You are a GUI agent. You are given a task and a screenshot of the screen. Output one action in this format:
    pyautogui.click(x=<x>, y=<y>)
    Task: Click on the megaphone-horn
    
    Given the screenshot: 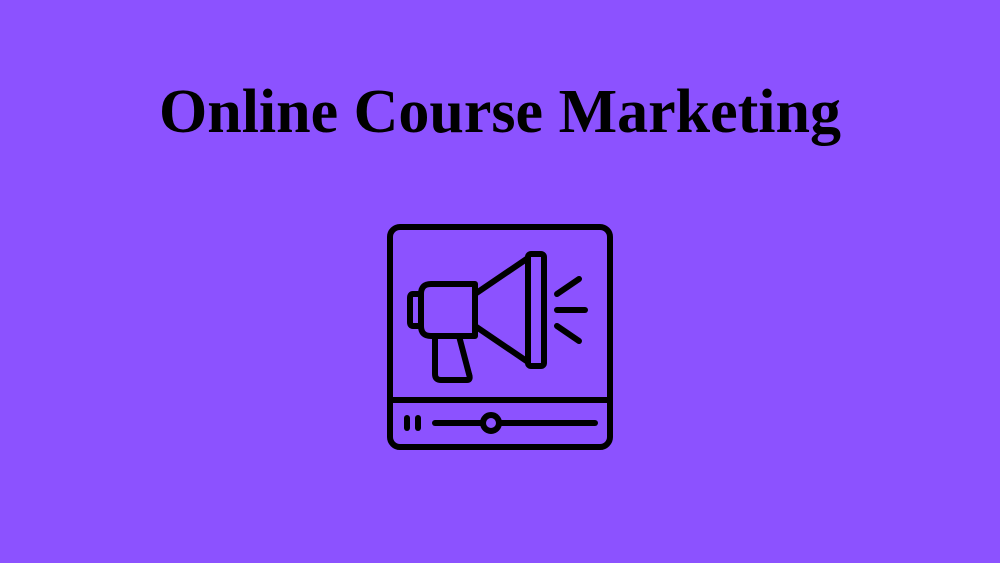 What is the action you would take?
    pyautogui.click(x=501, y=310)
    